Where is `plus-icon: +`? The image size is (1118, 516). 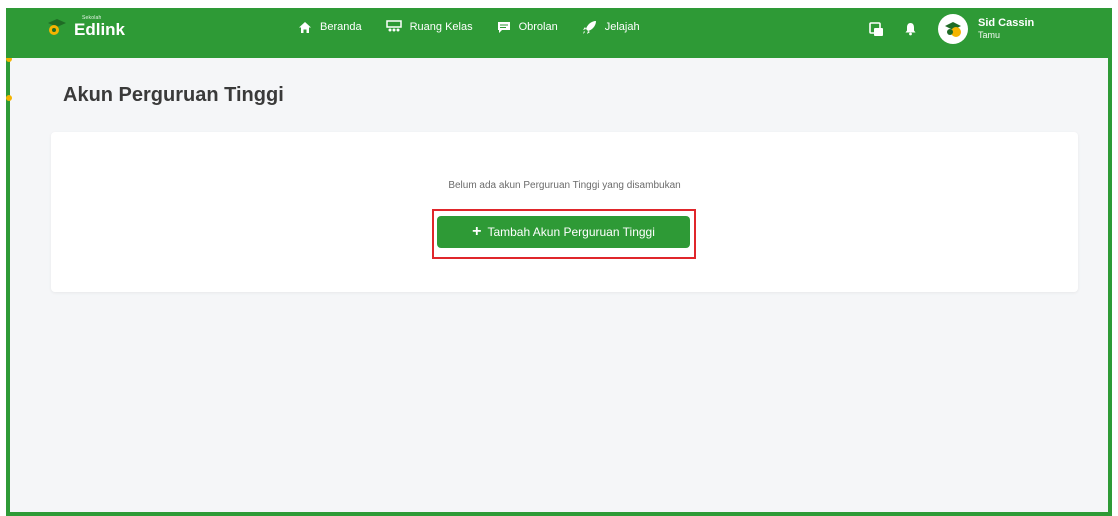
plus-icon: + is located at coordinates (477, 231).